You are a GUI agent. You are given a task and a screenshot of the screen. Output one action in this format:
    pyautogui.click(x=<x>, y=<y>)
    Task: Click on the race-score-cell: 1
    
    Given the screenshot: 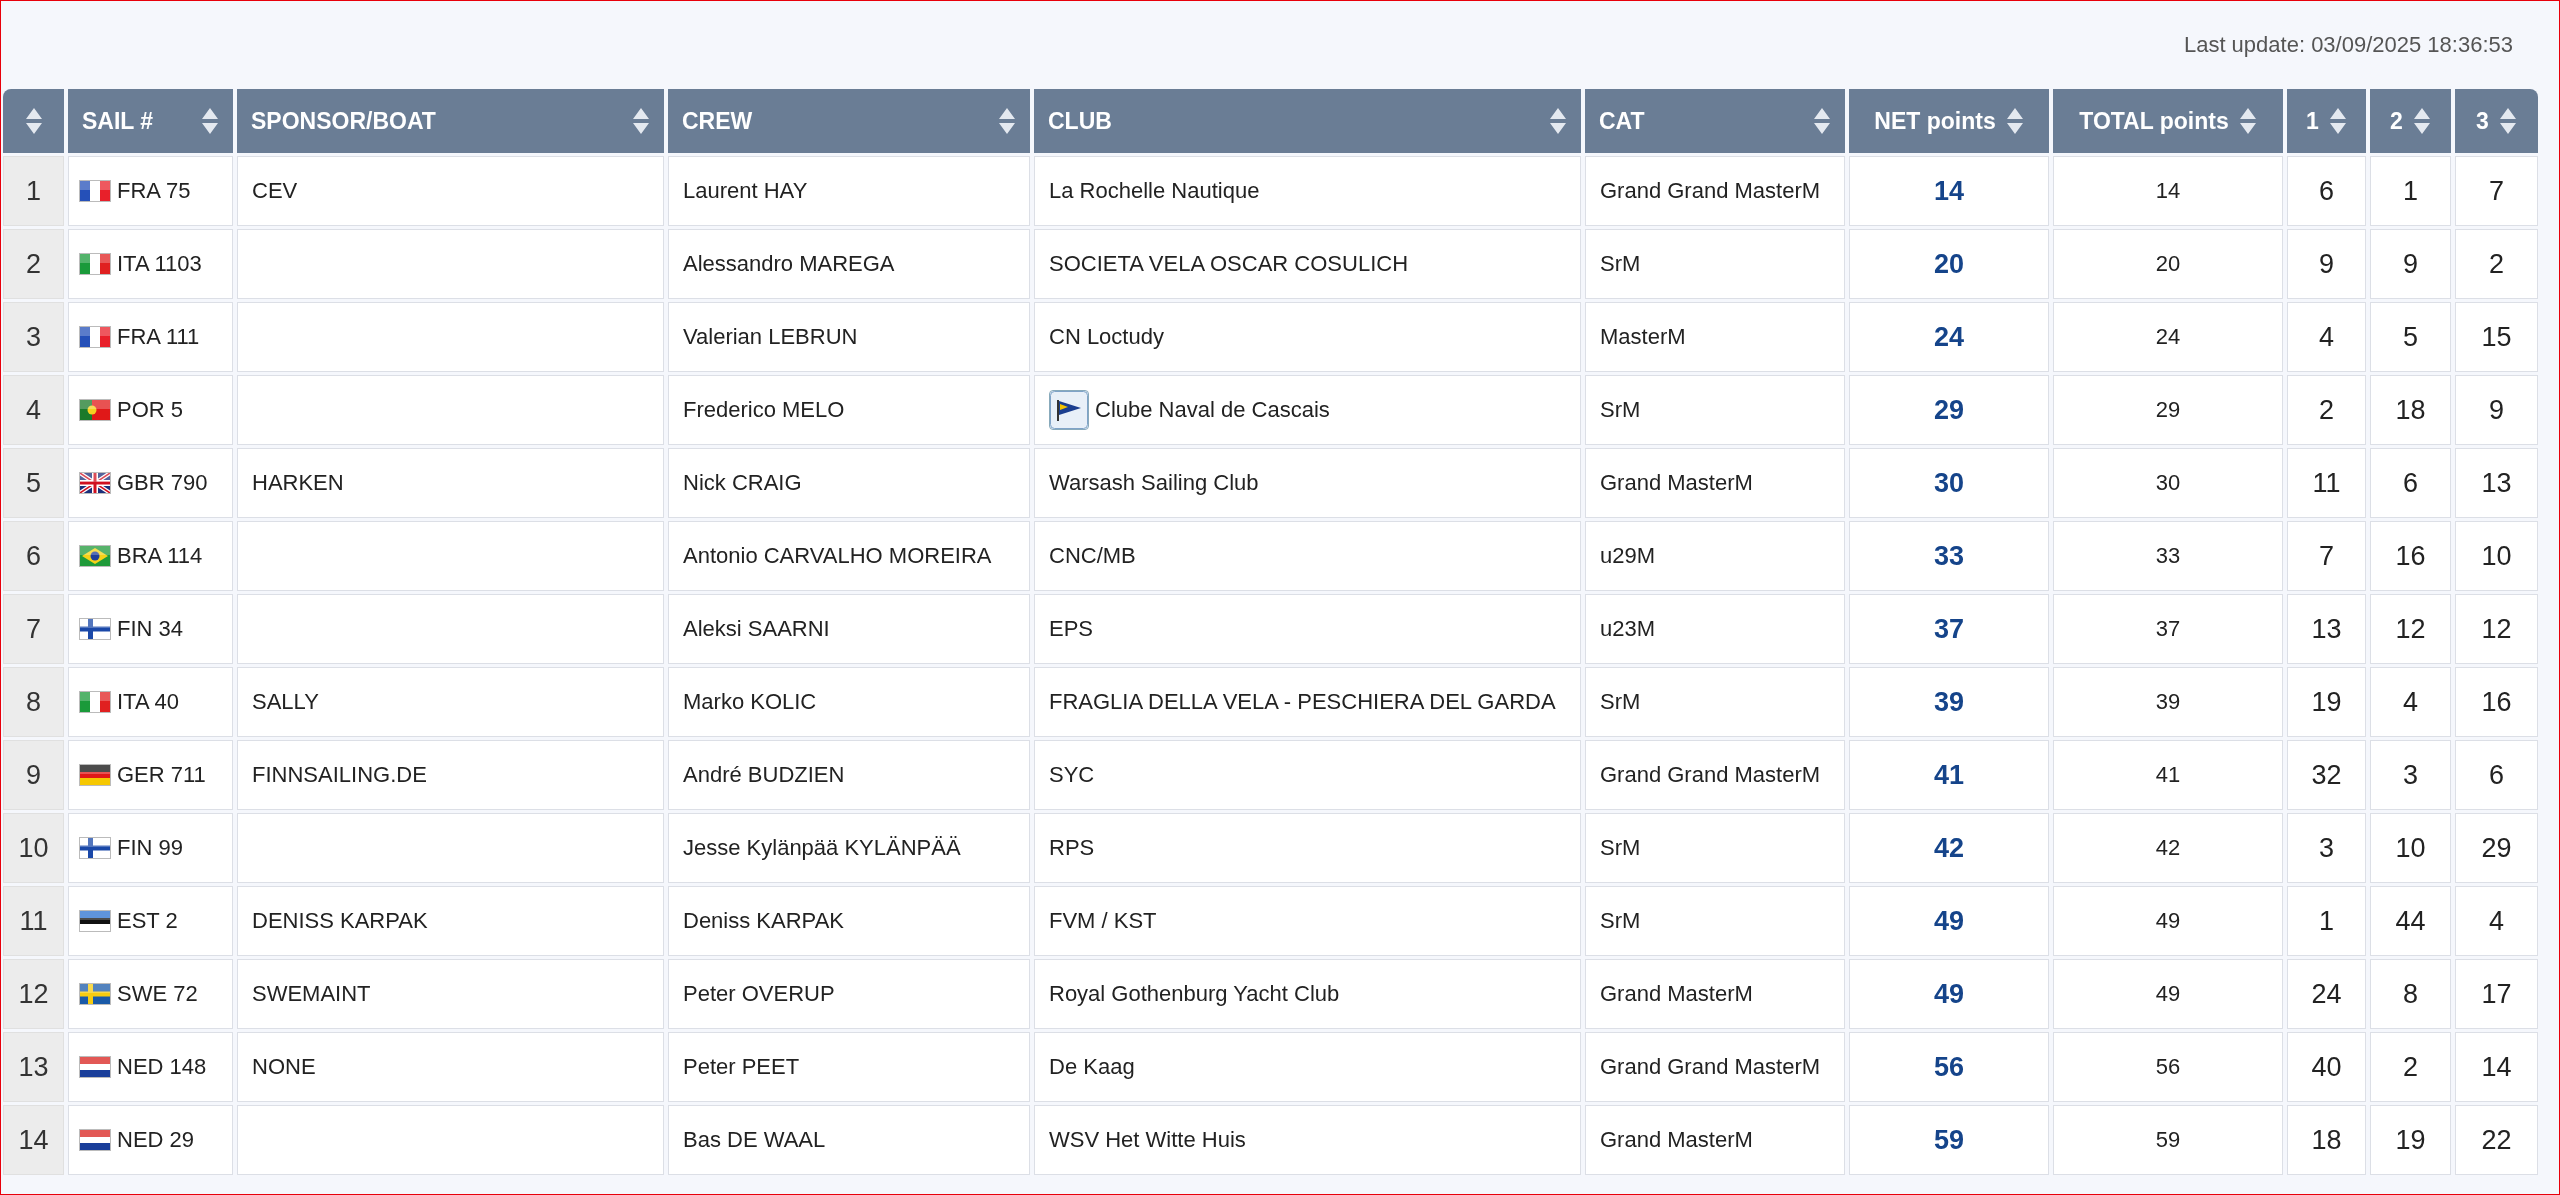 What is the action you would take?
    pyautogui.click(x=2326, y=921)
    